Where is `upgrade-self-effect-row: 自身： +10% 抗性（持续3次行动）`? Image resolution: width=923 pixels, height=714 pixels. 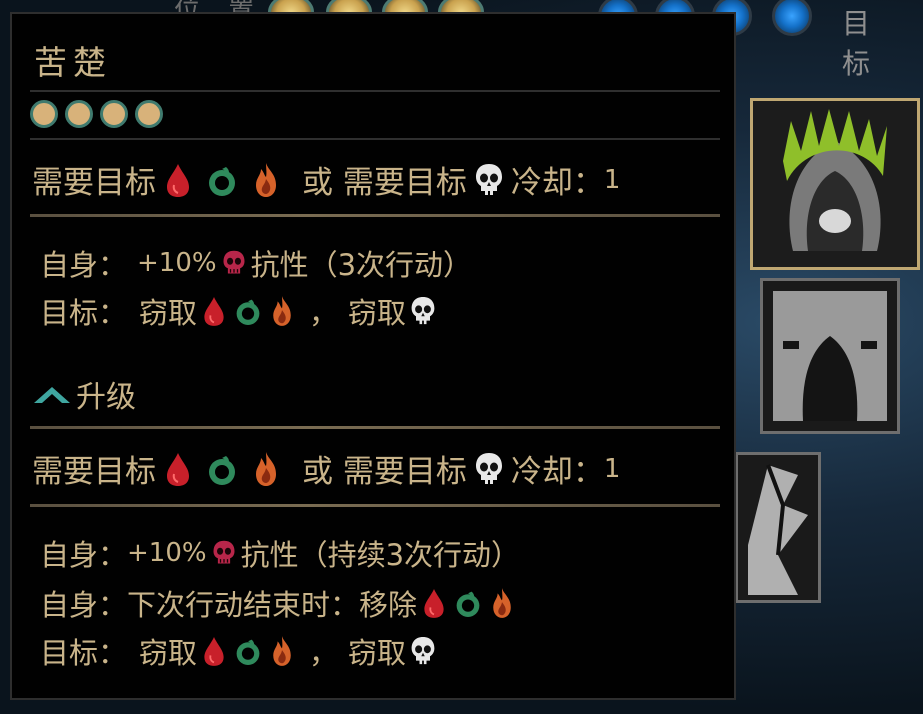
upgrade-self-effect-row: 自身： +10% 抗性（持续3次行动） is located at coordinates (280, 553).